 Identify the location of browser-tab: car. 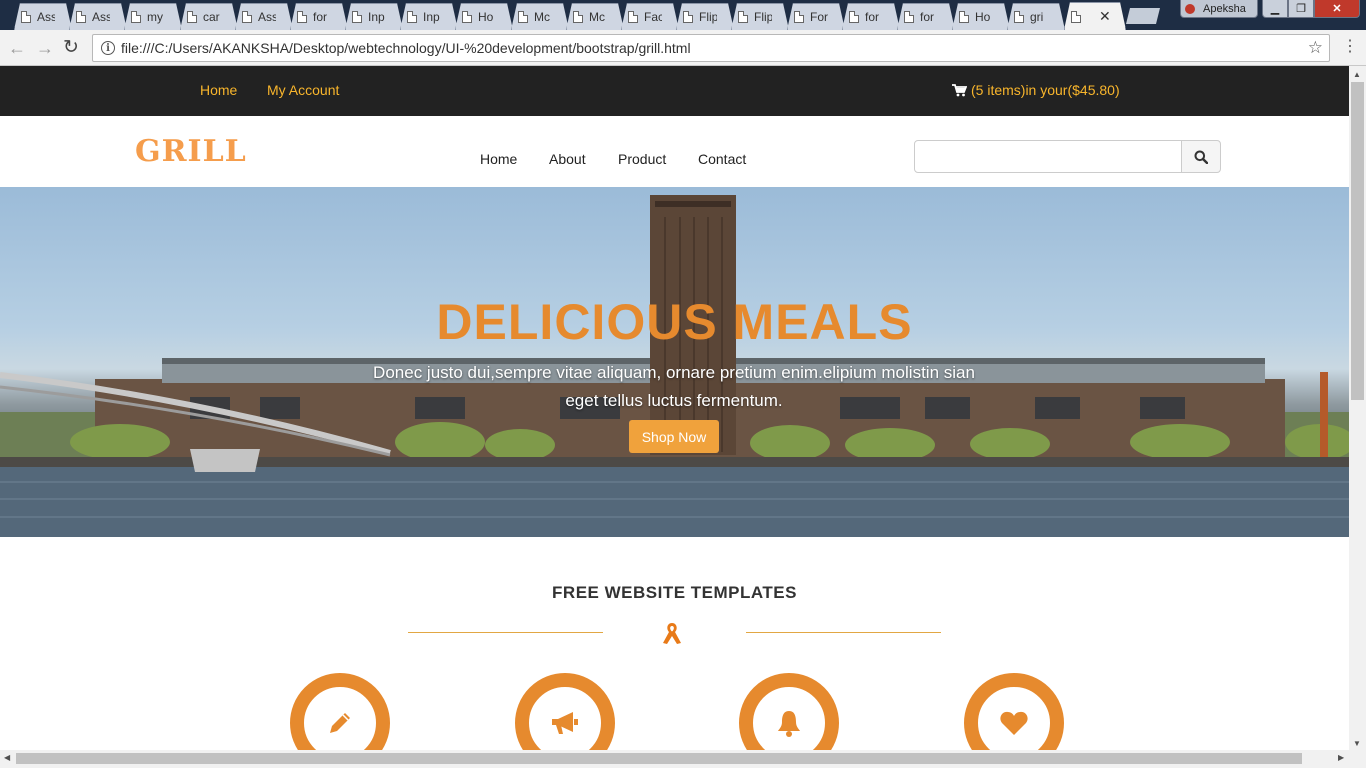
(209, 16).